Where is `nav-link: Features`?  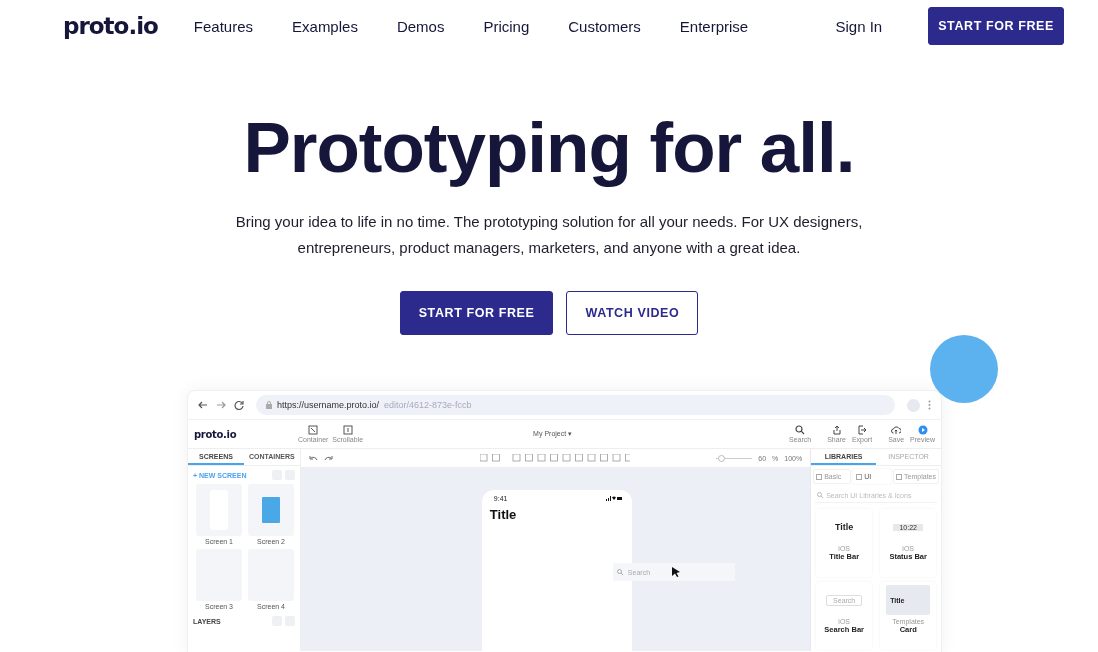
nav-link: Features is located at coordinates (223, 26).